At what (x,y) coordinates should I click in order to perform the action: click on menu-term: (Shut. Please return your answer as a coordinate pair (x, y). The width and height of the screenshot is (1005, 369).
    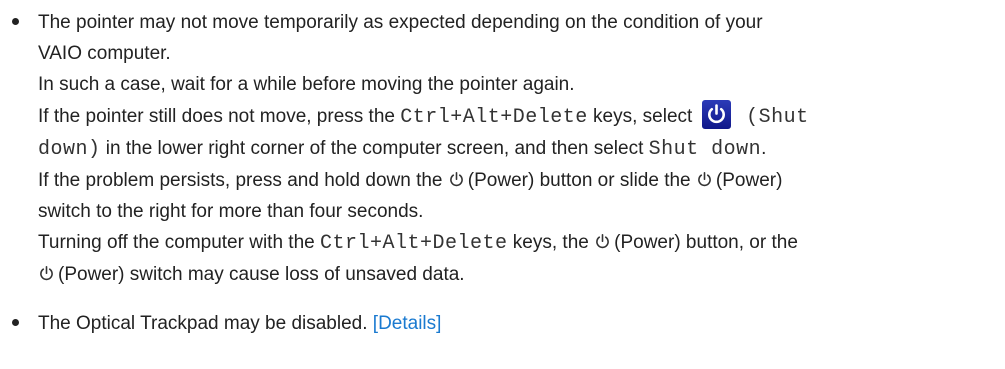
    Looking at the image, I should click on (771, 117).